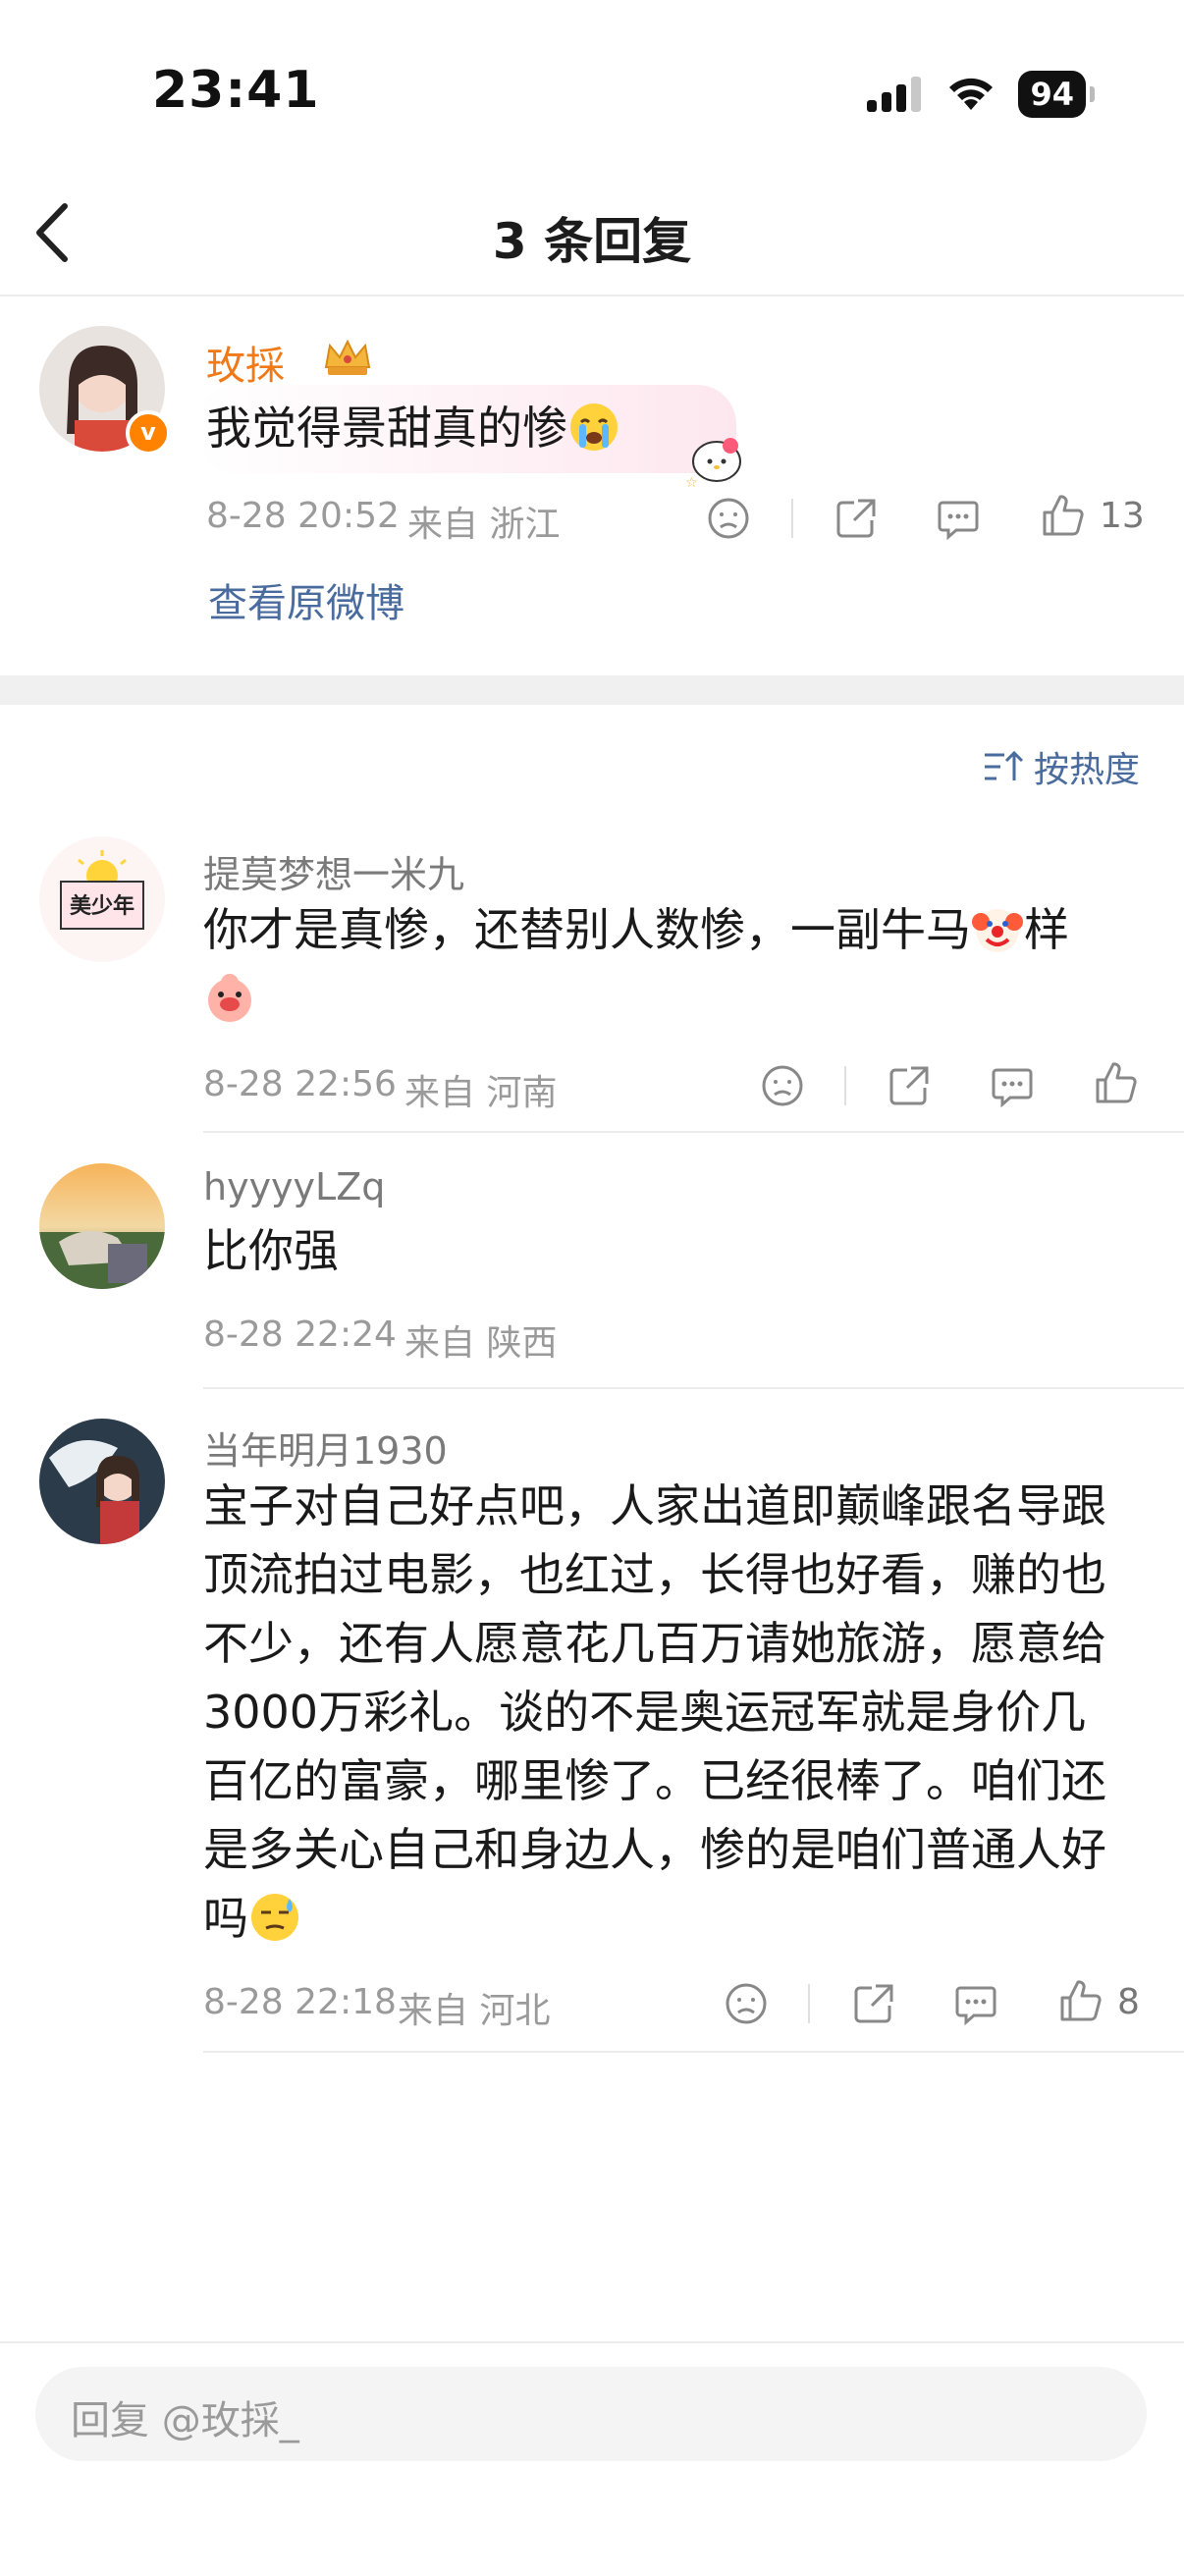  I want to click on author-name: hyyyyLZq, so click(294, 1186).